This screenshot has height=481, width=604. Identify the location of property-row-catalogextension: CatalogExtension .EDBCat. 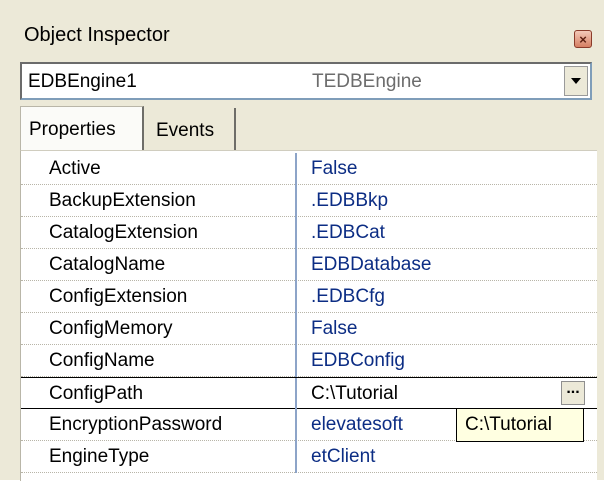
(309, 233).